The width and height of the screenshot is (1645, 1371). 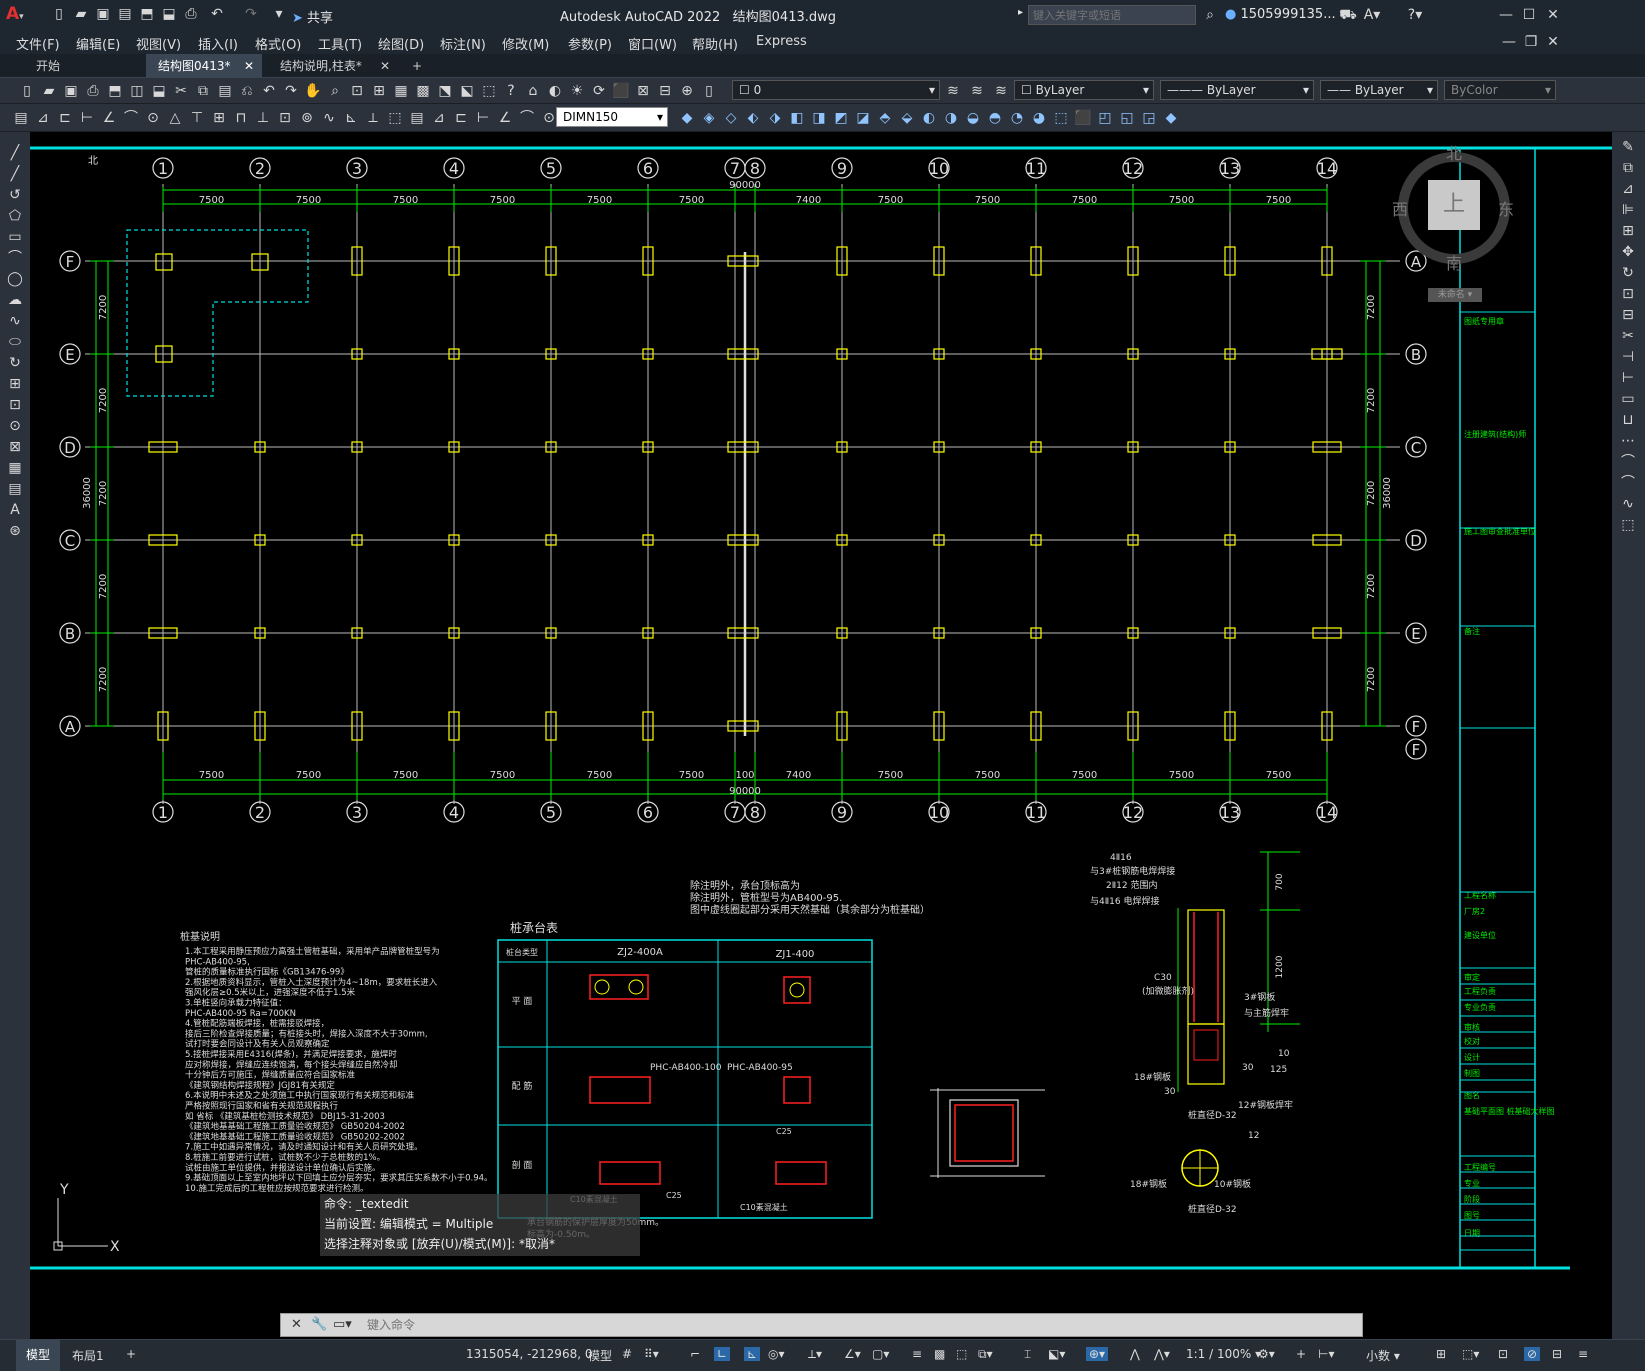 I want to click on draw-tool-icon: ⬭, so click(x=15, y=342).